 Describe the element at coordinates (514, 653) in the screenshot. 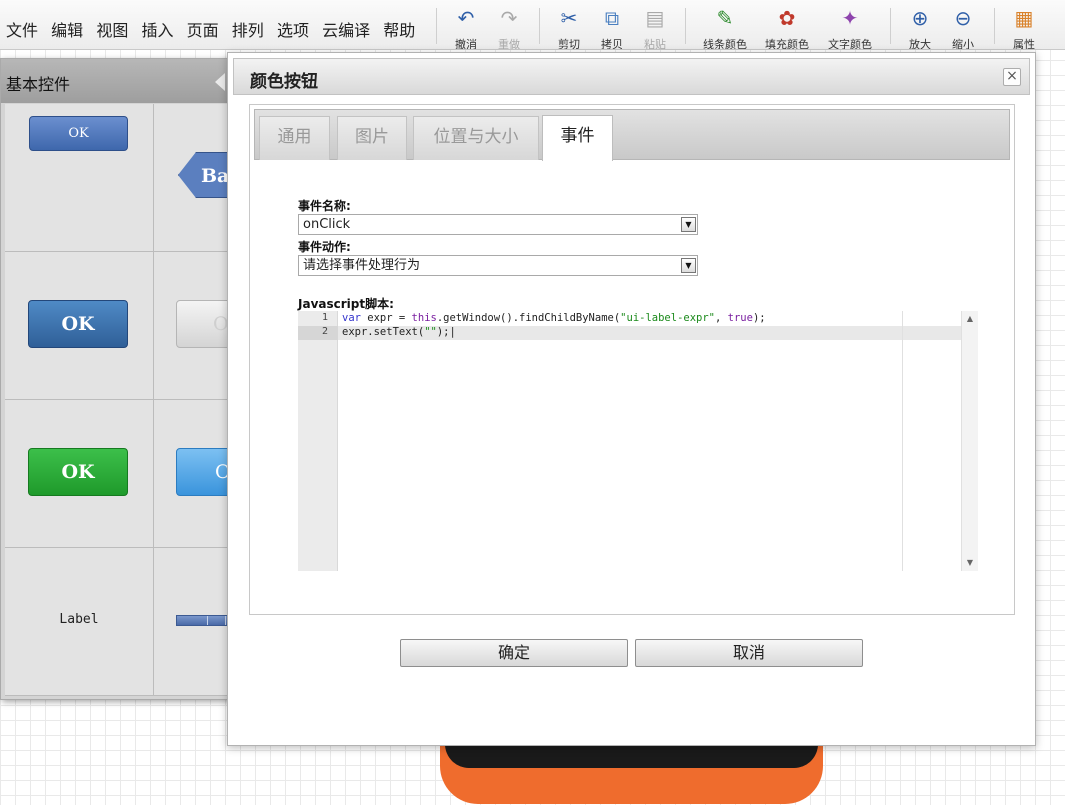

I see `ok-button: 确定` at that location.